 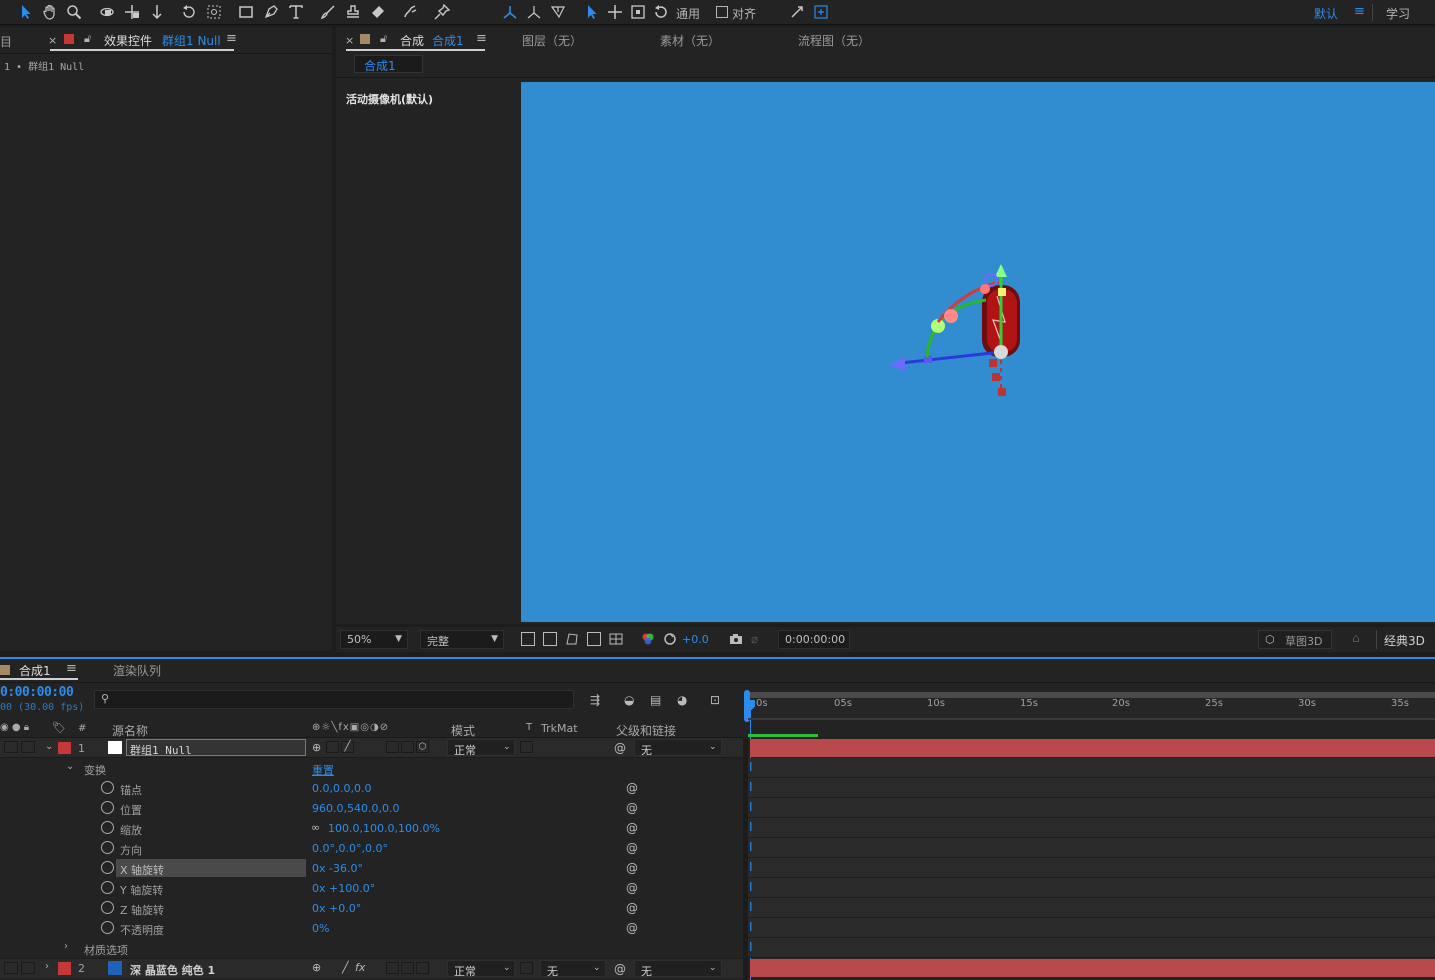 I want to click on pan-camera-icon, so click(x=132, y=12).